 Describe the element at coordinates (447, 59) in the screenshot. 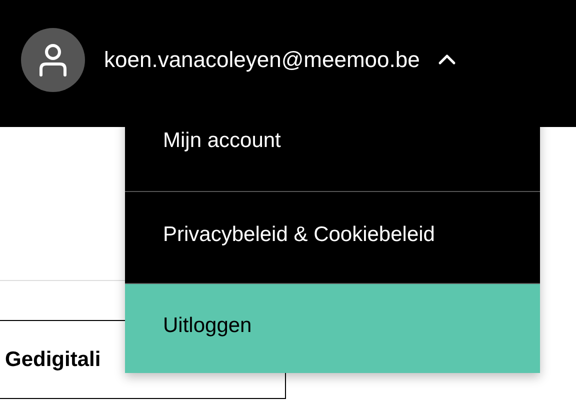

I see `chevron-icon` at that location.